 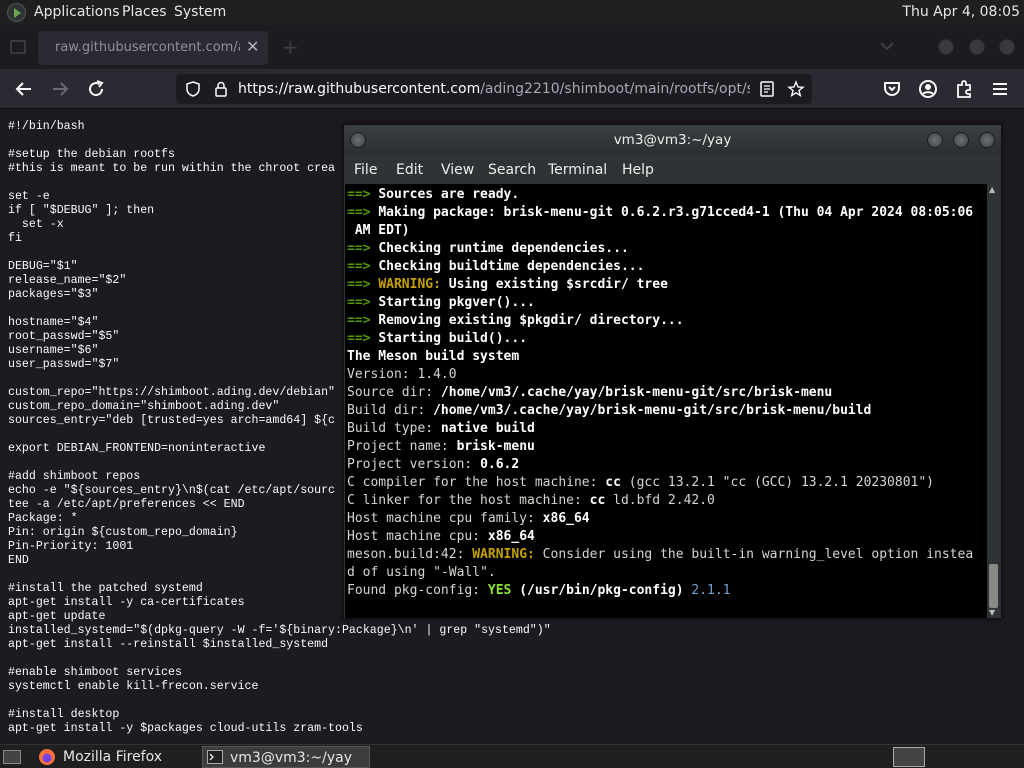 I want to click on terminal-titlebar: vm3@vm3:~/yay, so click(x=672, y=140).